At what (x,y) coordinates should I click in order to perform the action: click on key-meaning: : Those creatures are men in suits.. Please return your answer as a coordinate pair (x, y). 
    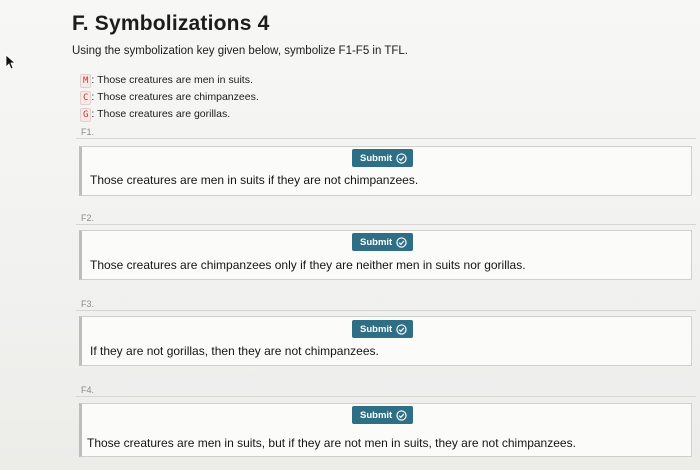
    Looking at the image, I should click on (172, 80).